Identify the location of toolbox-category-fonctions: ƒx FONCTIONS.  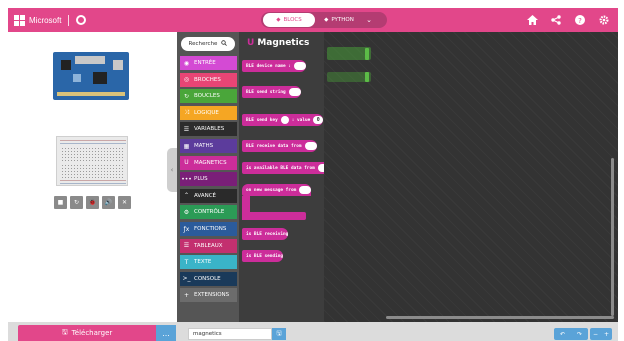
(208, 229).